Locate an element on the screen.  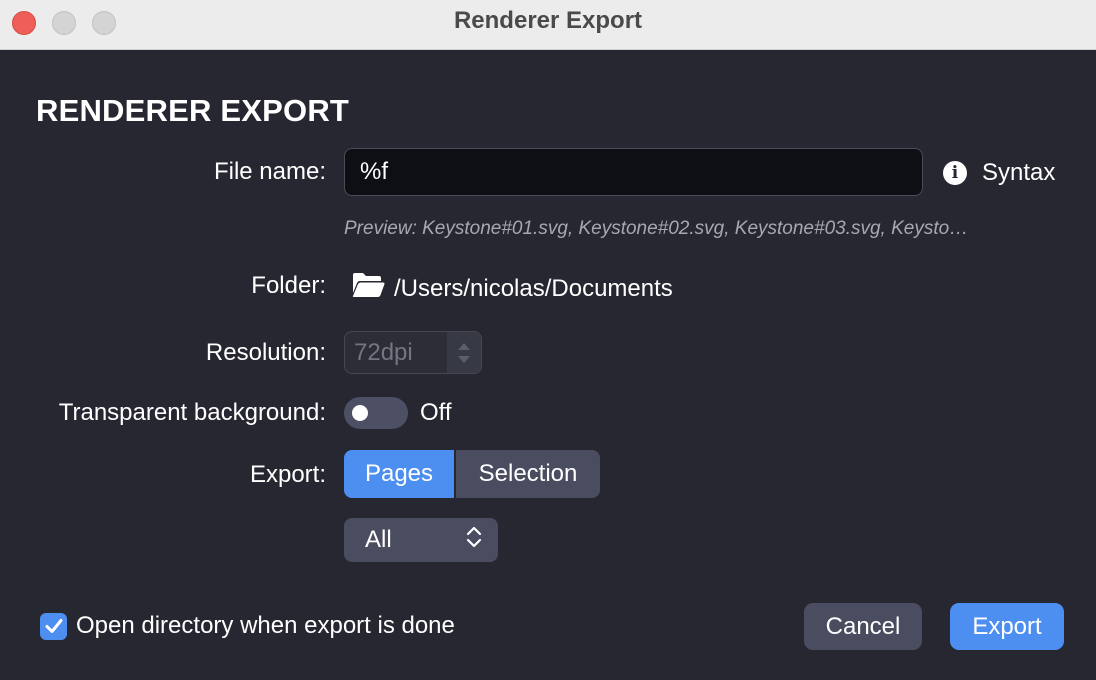
toggle-state-label: Off is located at coordinates (436, 412).